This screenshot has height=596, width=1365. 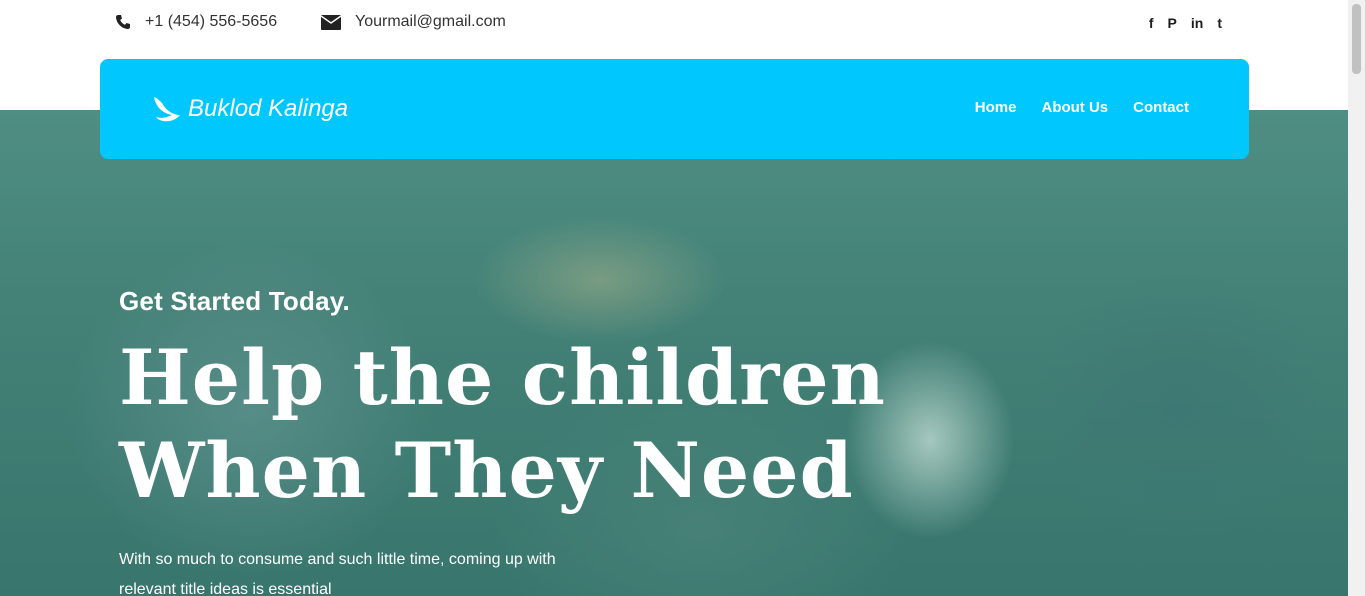 I want to click on phone-contact: +1 (454) 556-5656, so click(x=196, y=22).